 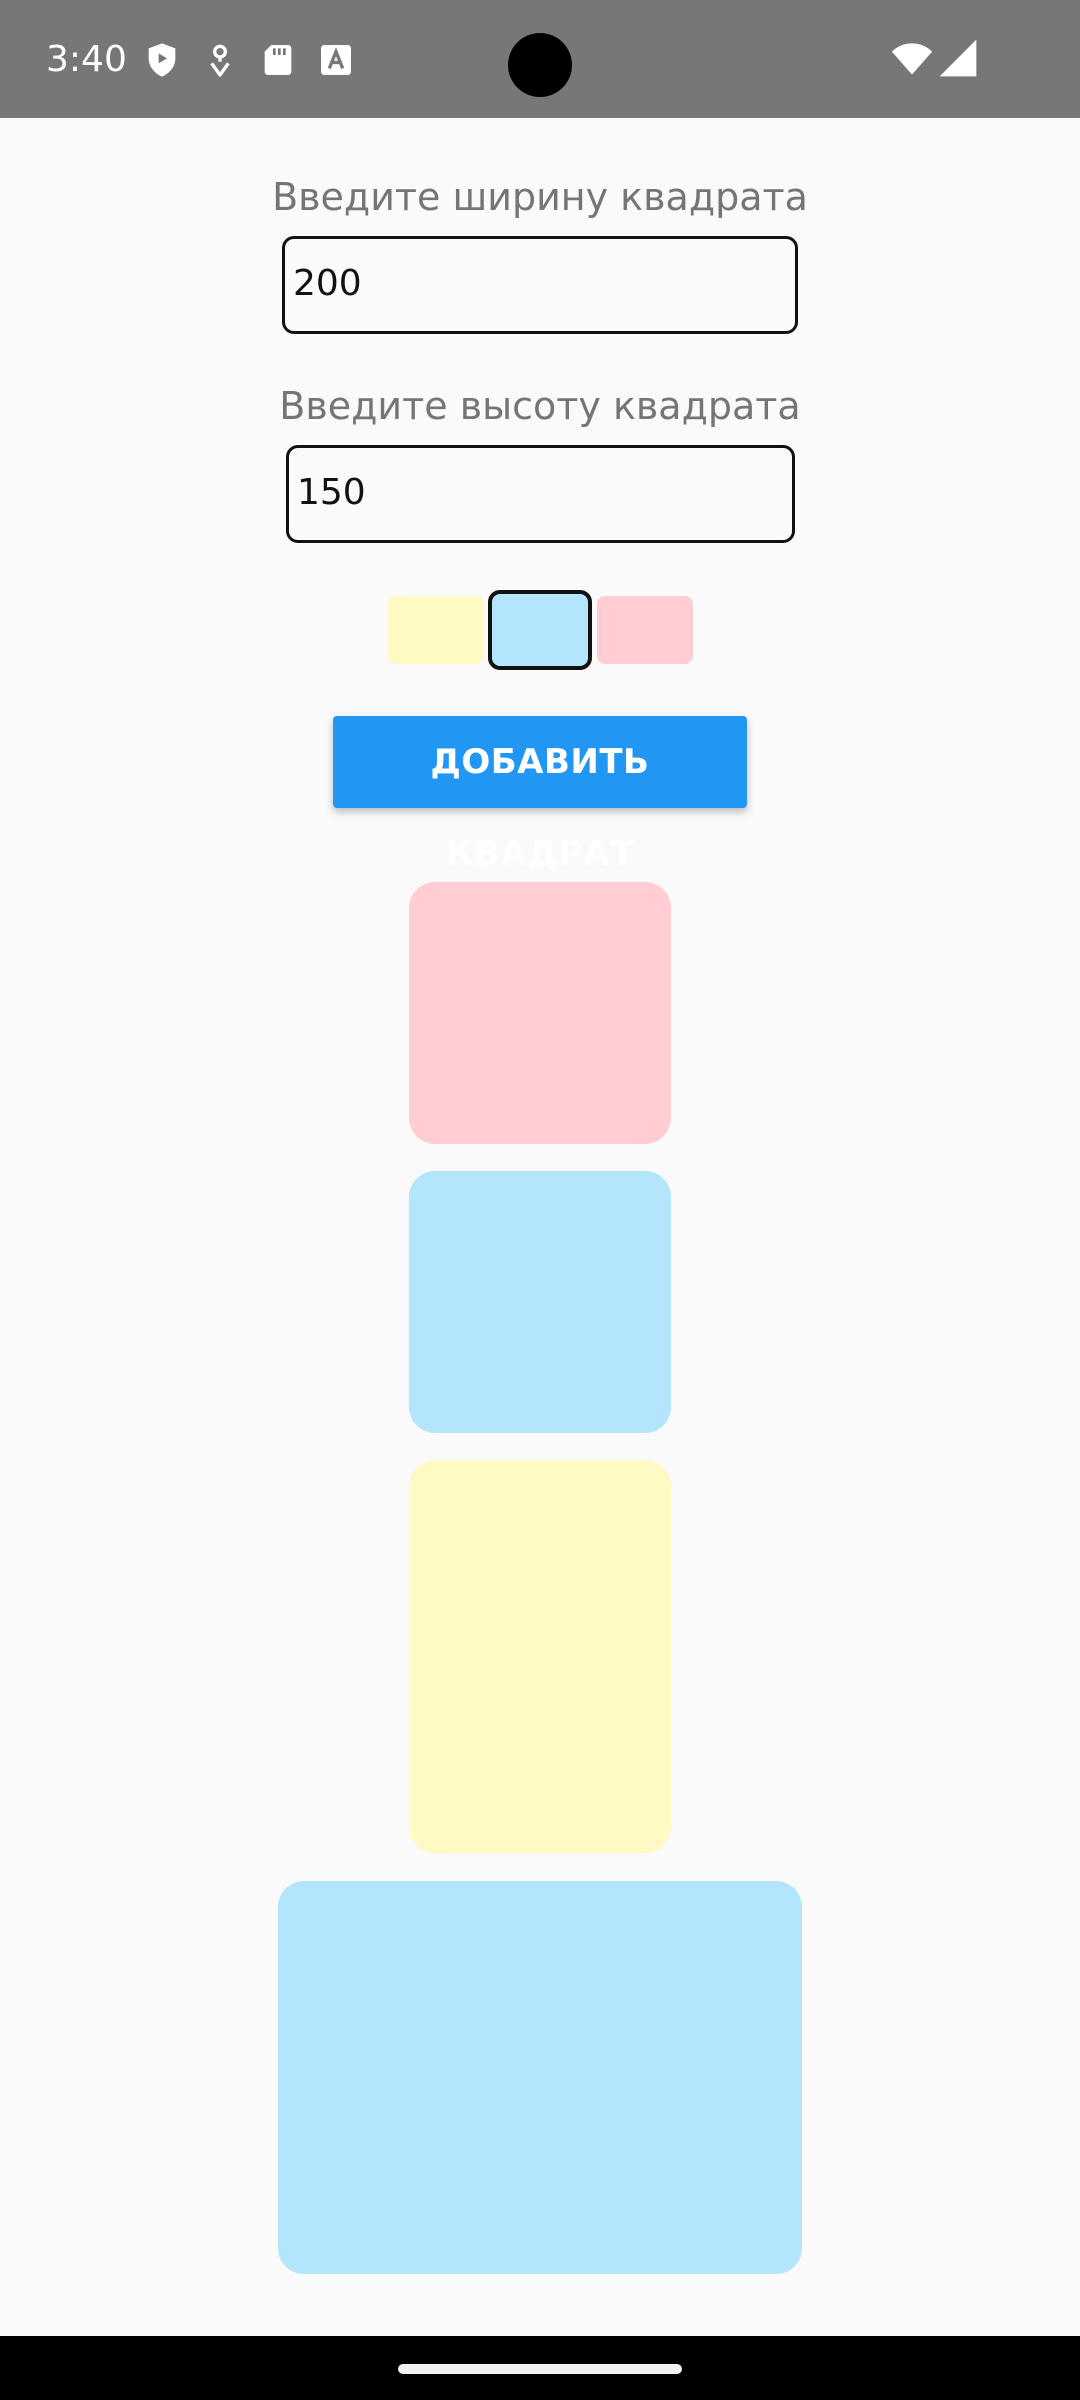 I want to click on sd-card-icon, so click(x=278, y=60).